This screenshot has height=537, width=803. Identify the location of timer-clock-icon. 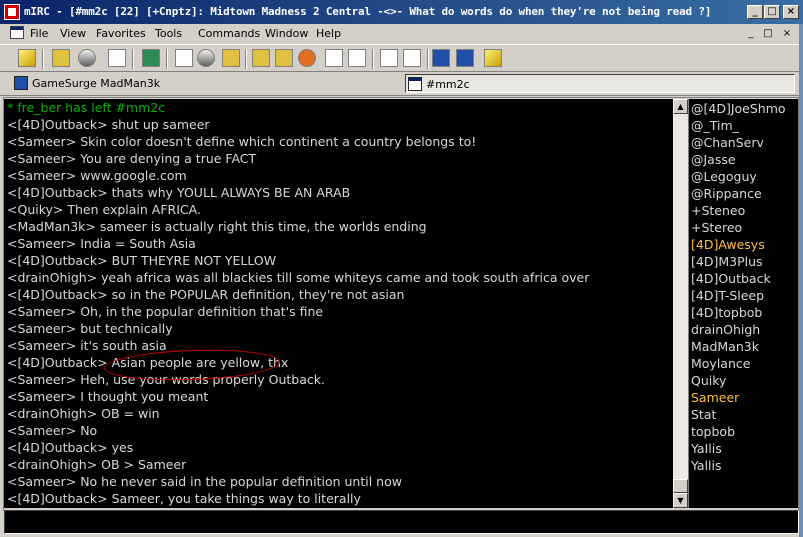
(206, 58).